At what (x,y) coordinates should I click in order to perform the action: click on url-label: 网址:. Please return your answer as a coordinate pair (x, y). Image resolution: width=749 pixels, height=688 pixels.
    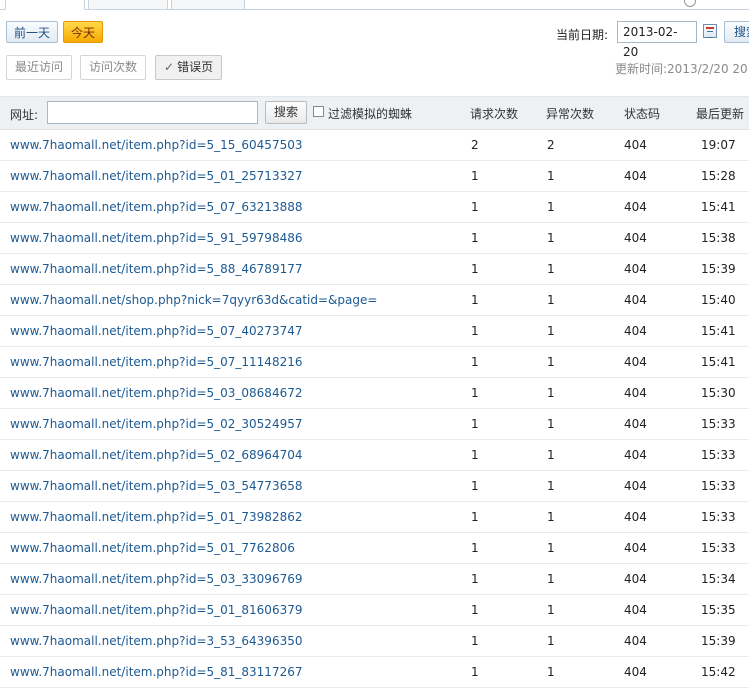
    Looking at the image, I should click on (24, 115).